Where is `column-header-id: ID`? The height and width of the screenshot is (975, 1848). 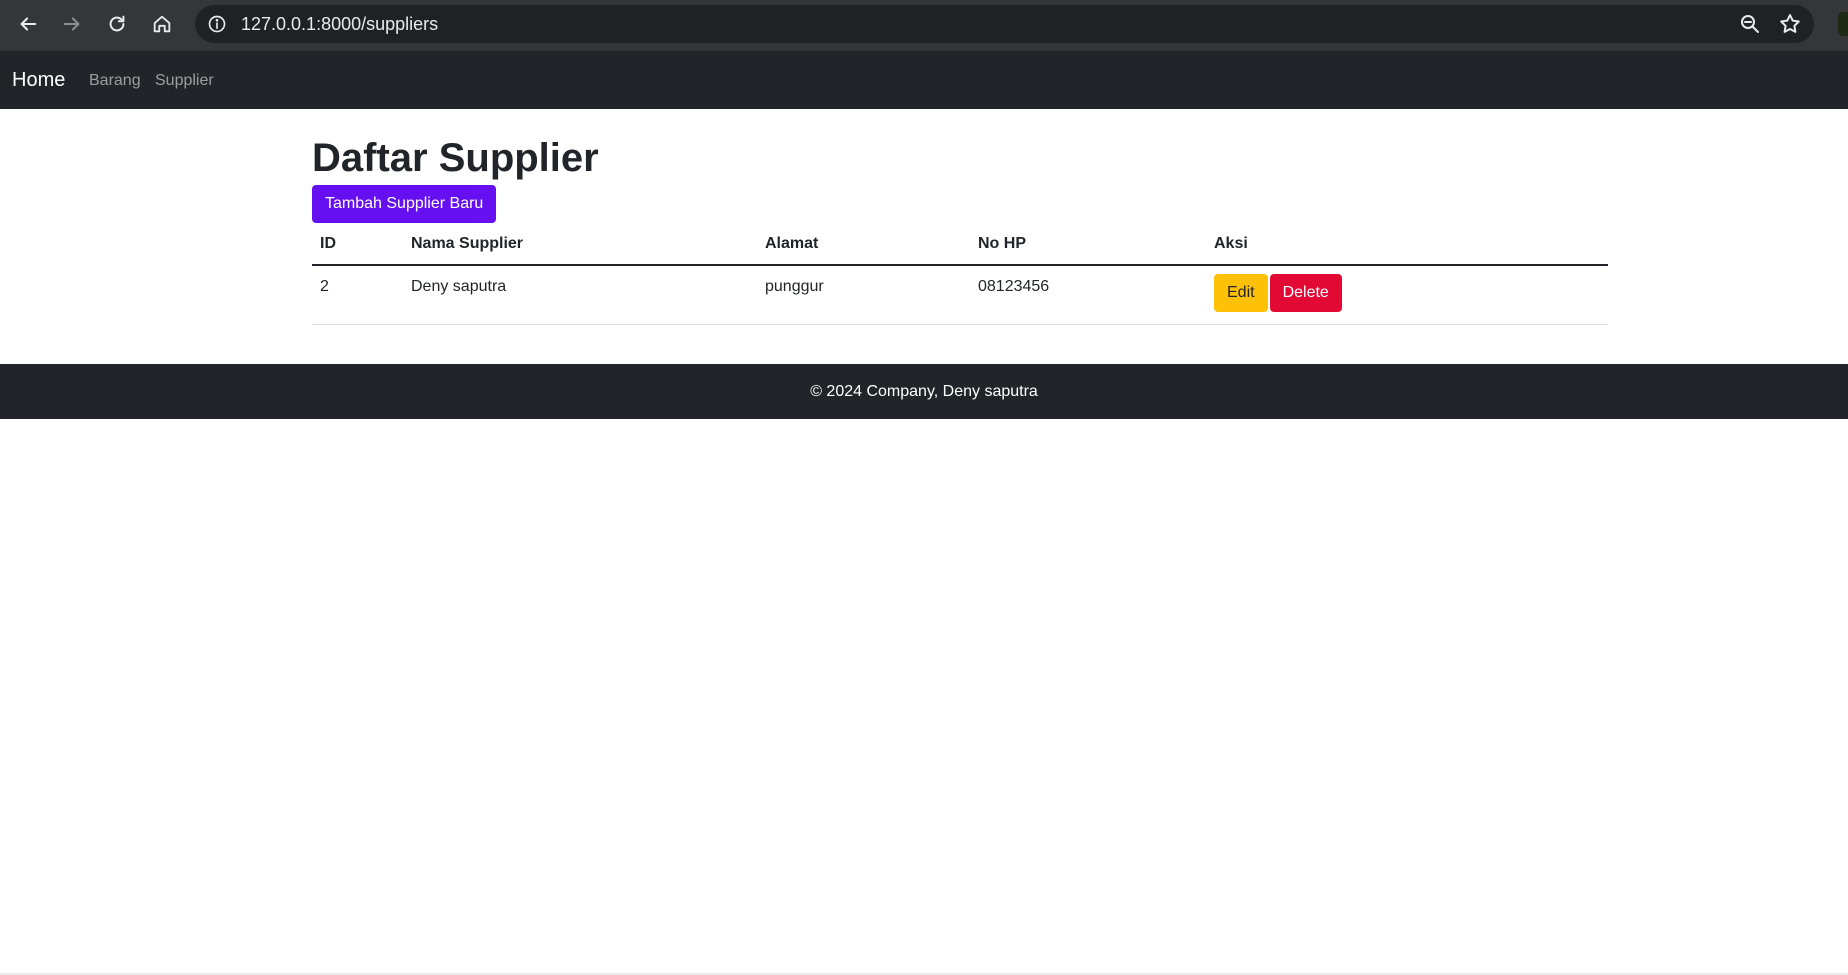
column-header-id: ID is located at coordinates (357, 244).